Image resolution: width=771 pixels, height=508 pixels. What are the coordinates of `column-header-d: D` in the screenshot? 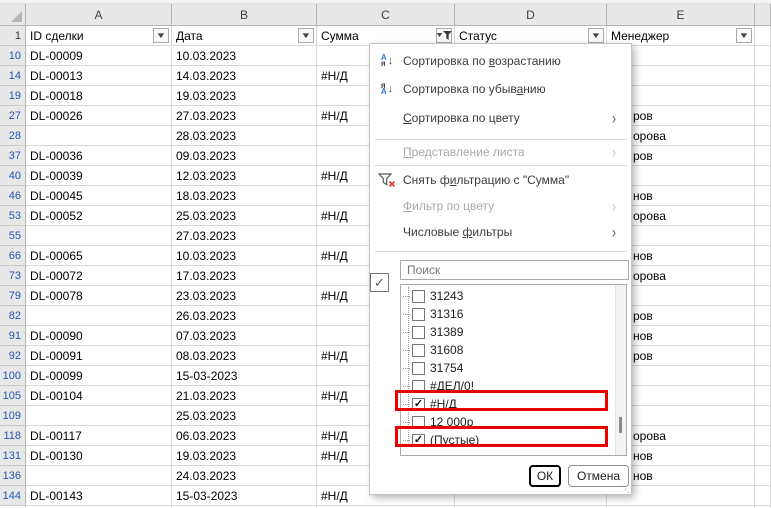 It's located at (531, 15).